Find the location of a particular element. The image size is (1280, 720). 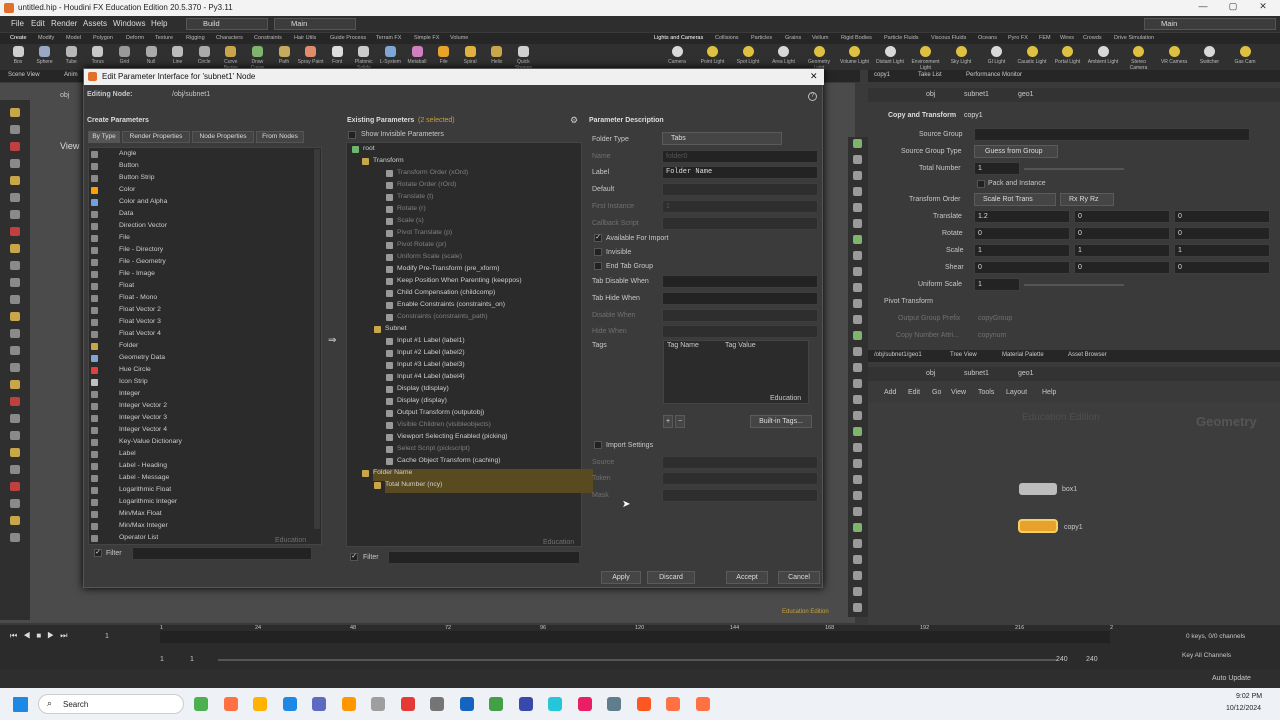

disable-when-field is located at coordinates (740, 315).